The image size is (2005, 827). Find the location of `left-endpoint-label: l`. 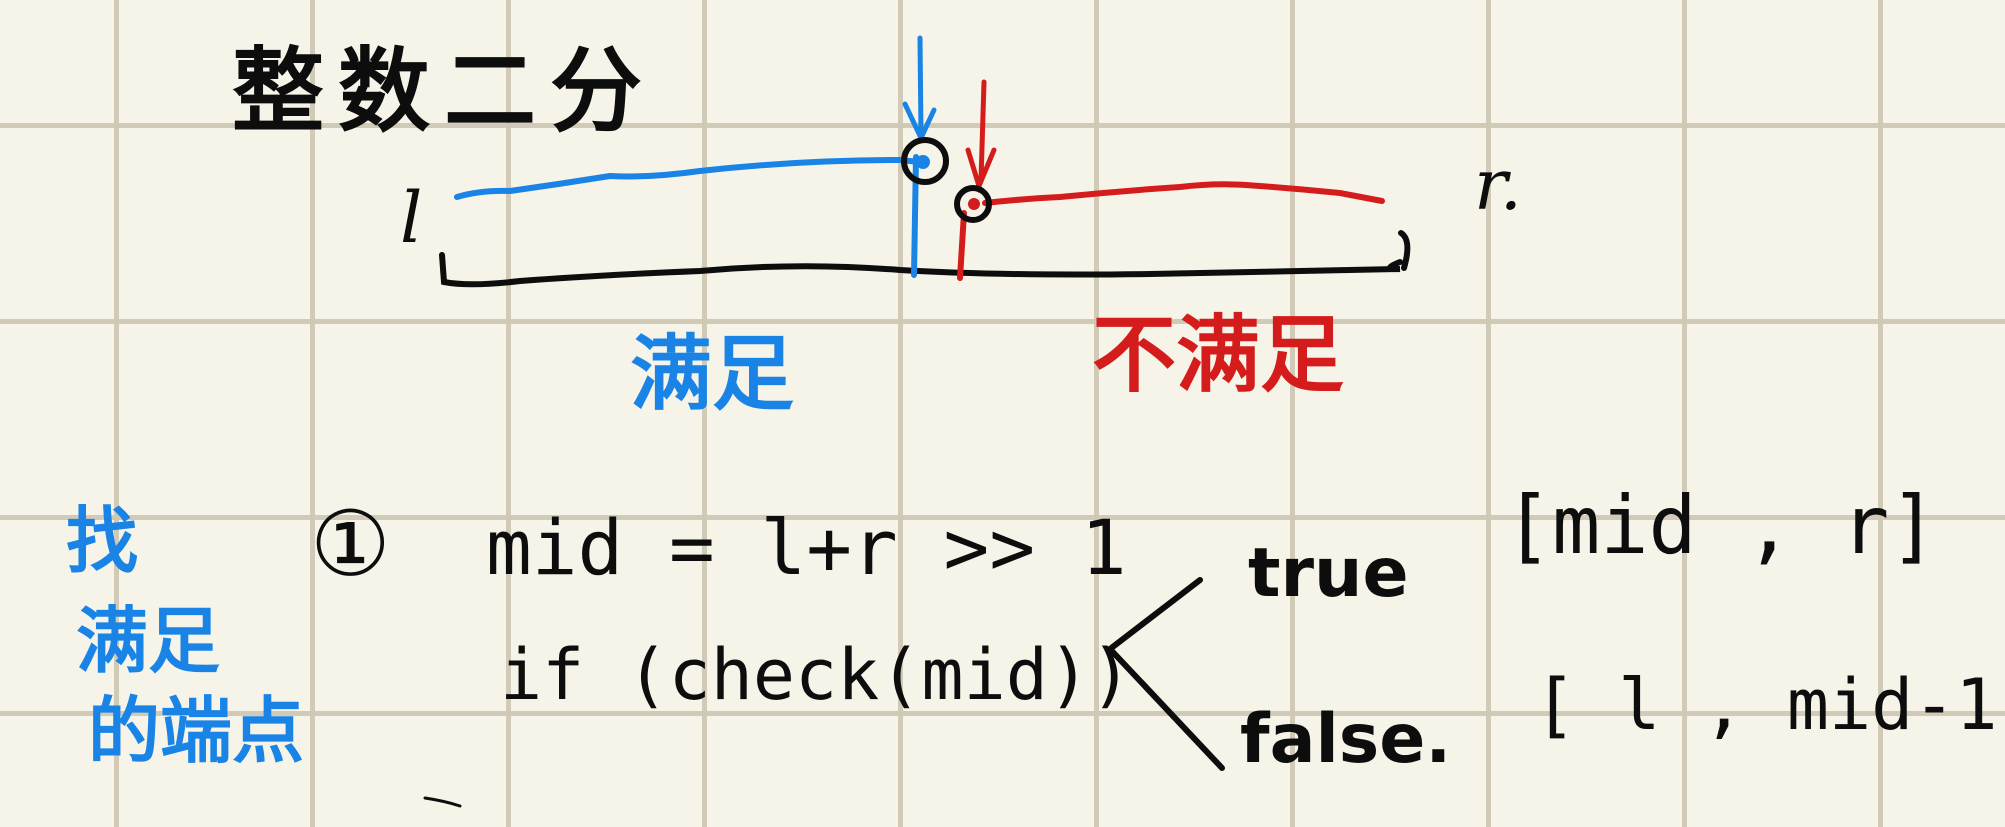

left-endpoint-label: l is located at coordinates (411, 218).